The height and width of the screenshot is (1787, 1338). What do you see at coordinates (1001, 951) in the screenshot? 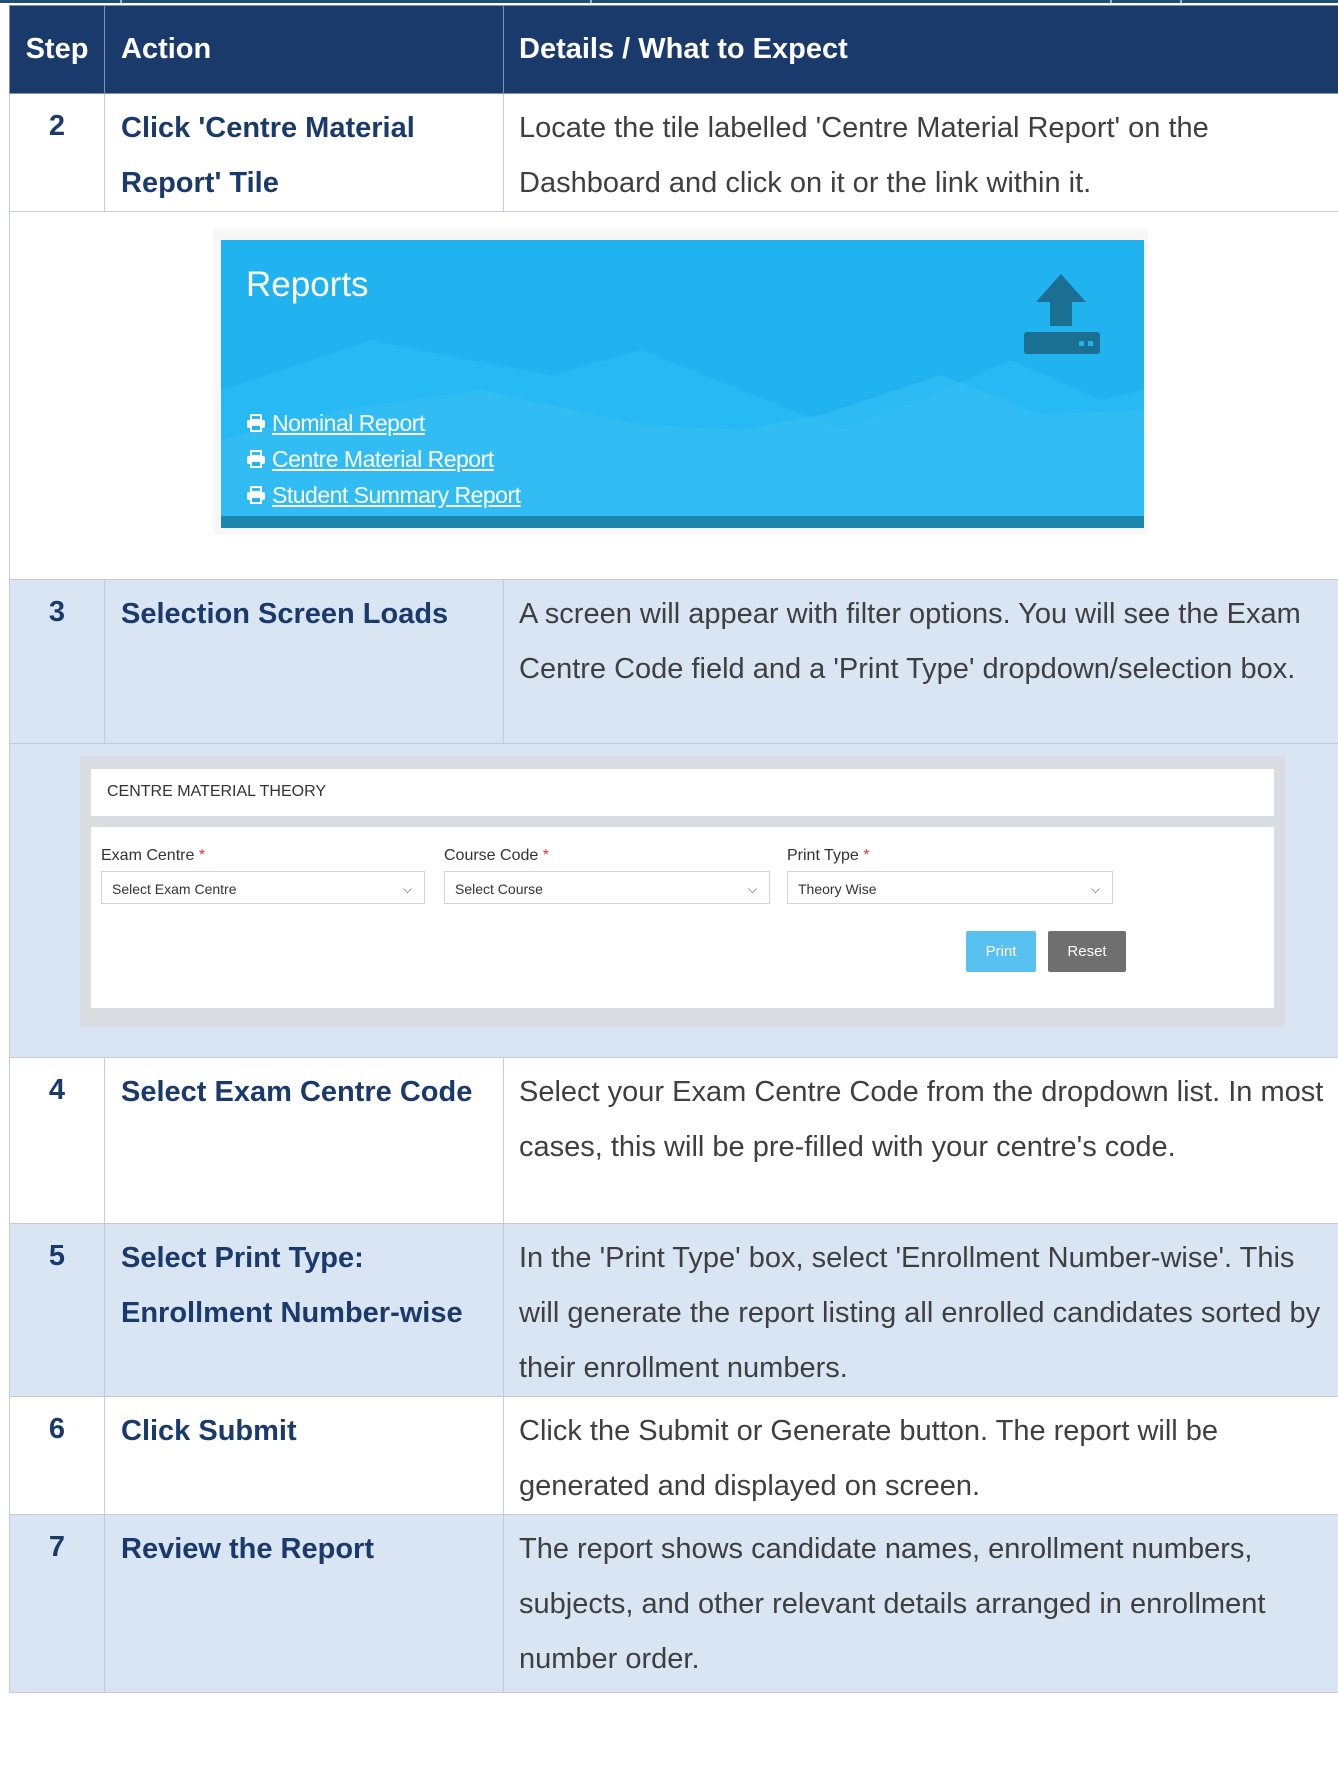
I see `print-button: Print` at bounding box center [1001, 951].